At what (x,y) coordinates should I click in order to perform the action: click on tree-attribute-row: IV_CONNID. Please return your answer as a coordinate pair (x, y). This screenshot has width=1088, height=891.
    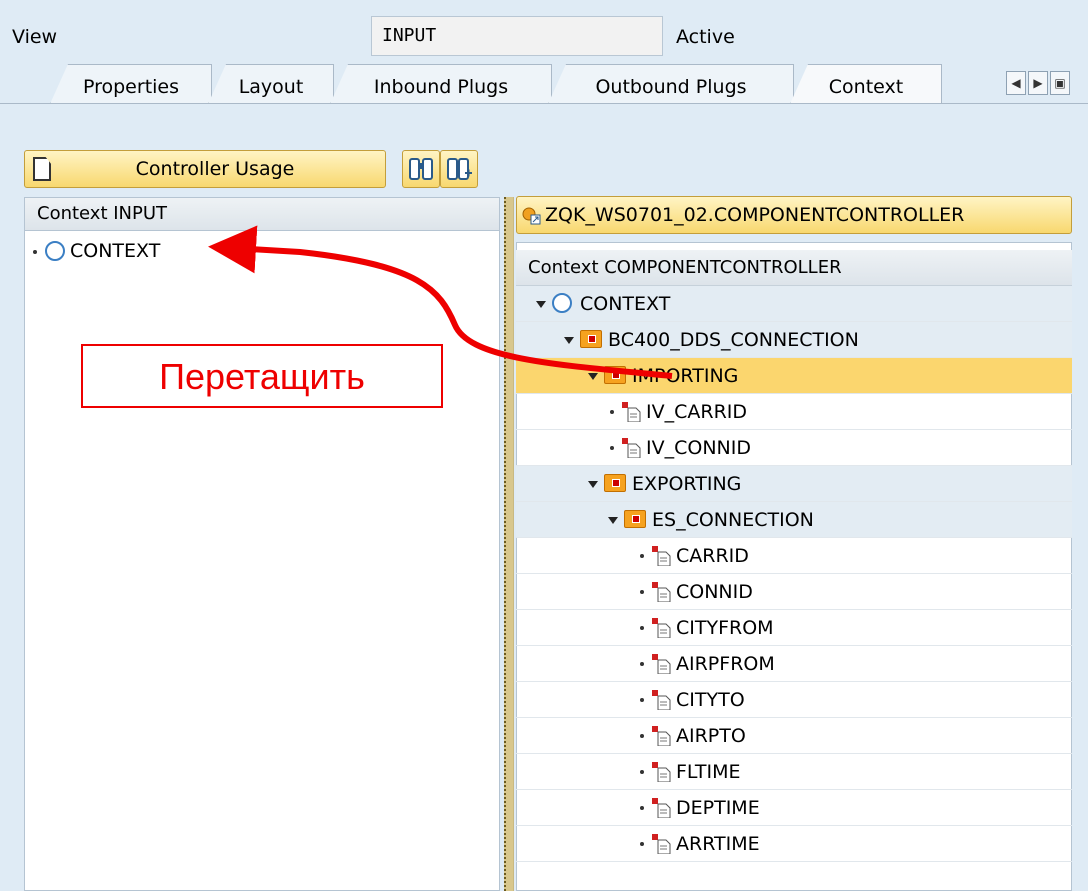
    Looking at the image, I should click on (794, 448).